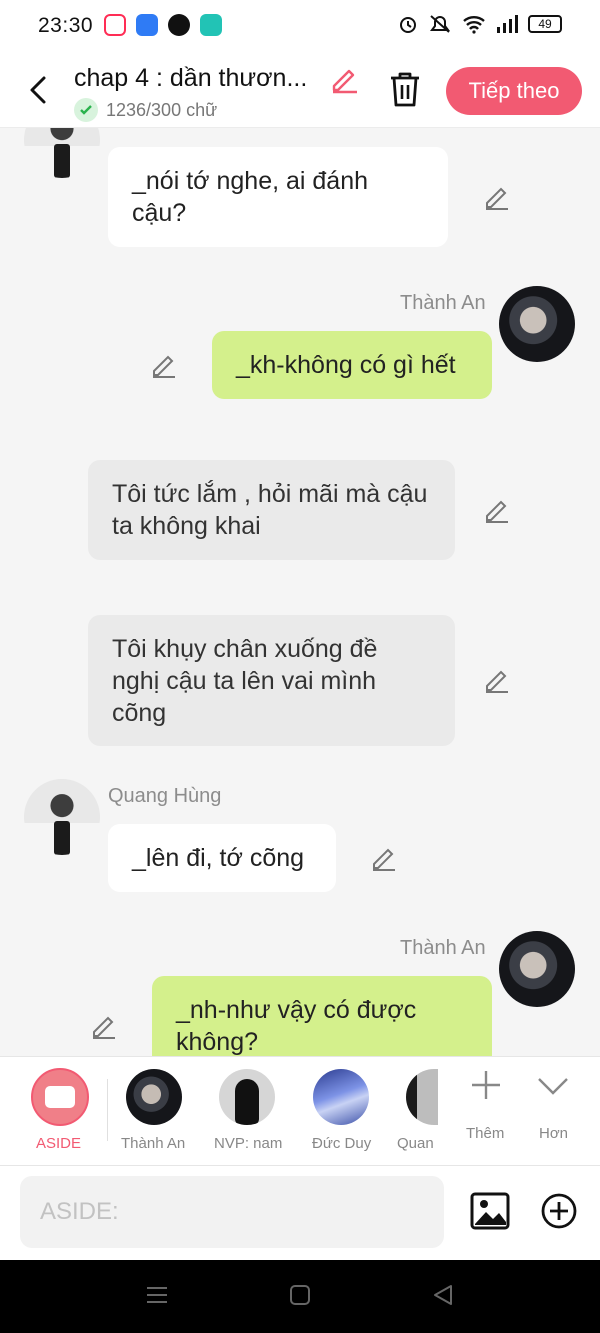 This screenshot has width=600, height=1333. Describe the element at coordinates (38, 90) in the screenshot. I see `back-arrow-icon` at that location.